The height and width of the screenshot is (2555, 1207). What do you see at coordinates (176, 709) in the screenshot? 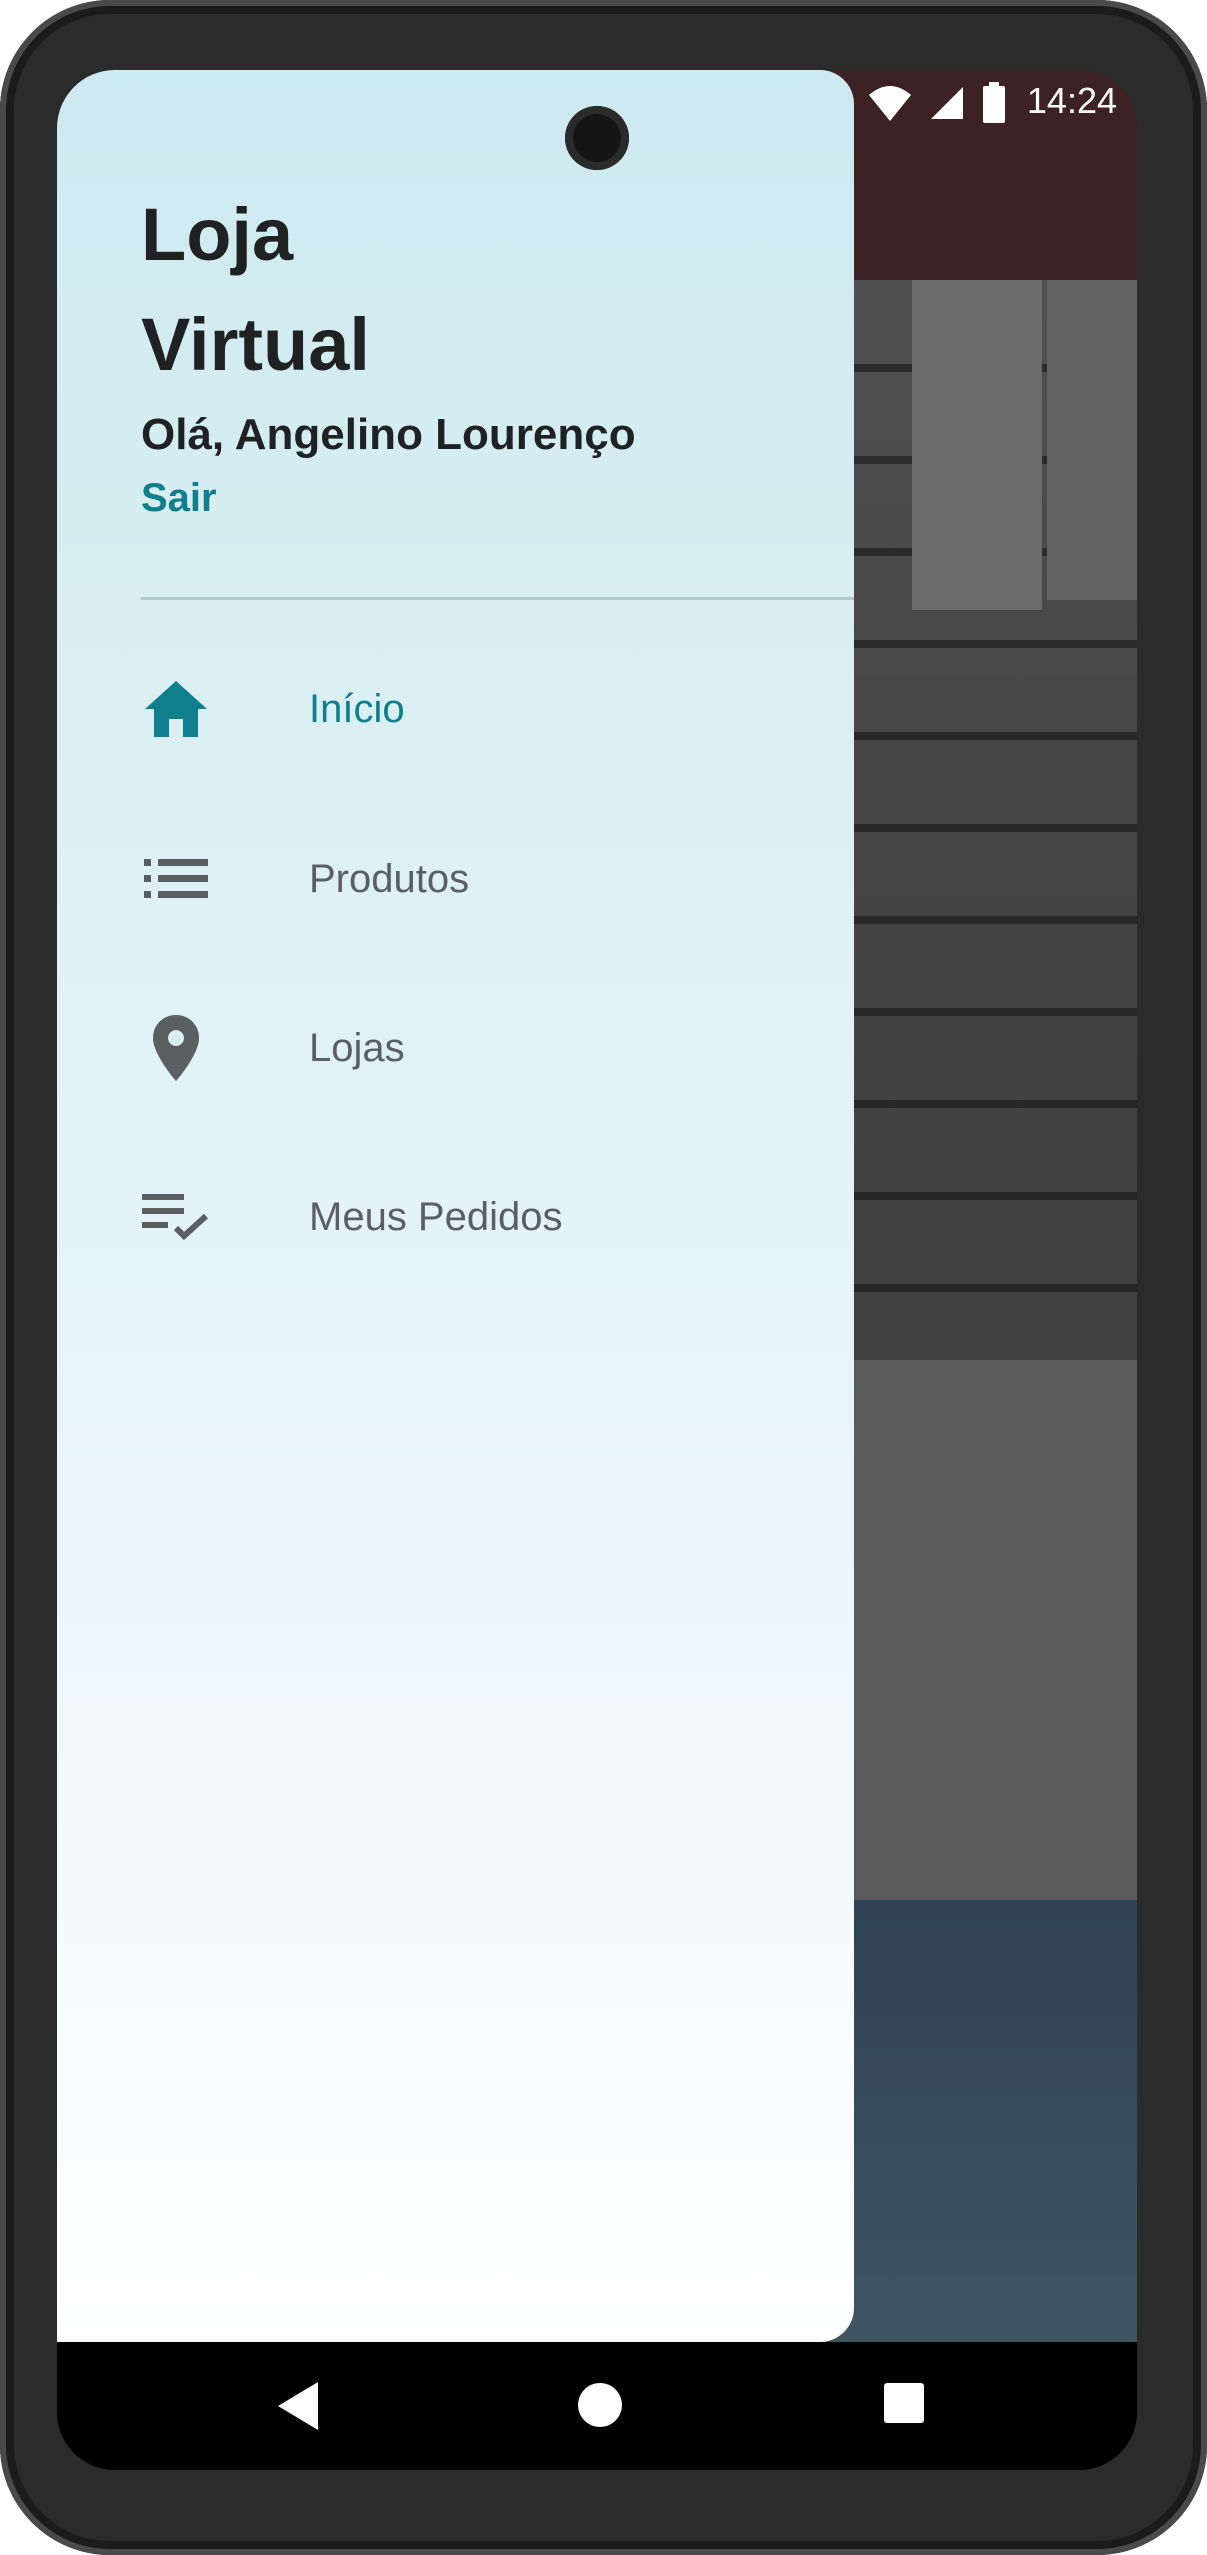
I see `home-icon` at bounding box center [176, 709].